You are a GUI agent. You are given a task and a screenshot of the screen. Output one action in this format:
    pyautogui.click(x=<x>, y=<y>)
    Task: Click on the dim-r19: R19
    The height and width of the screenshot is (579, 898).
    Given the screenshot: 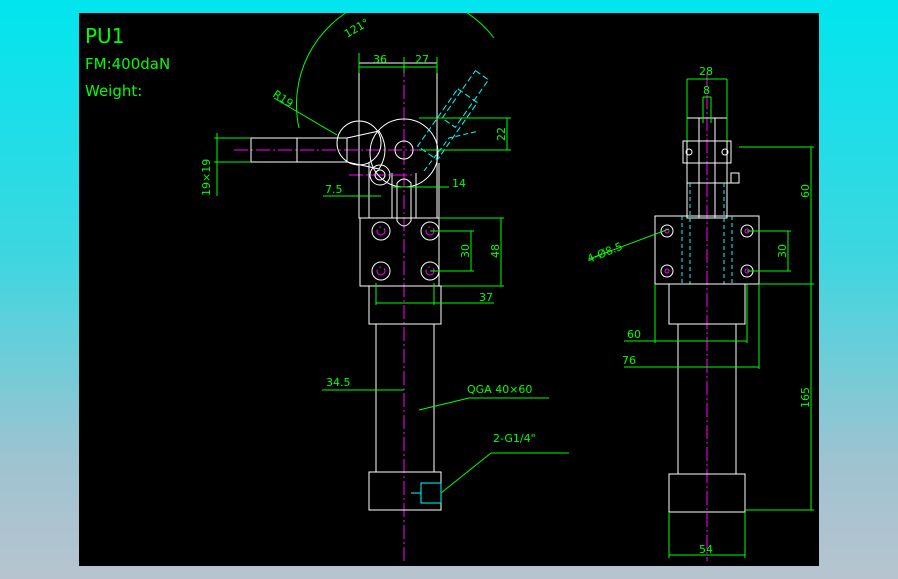 What is the action you would take?
    pyautogui.click(x=282, y=99)
    